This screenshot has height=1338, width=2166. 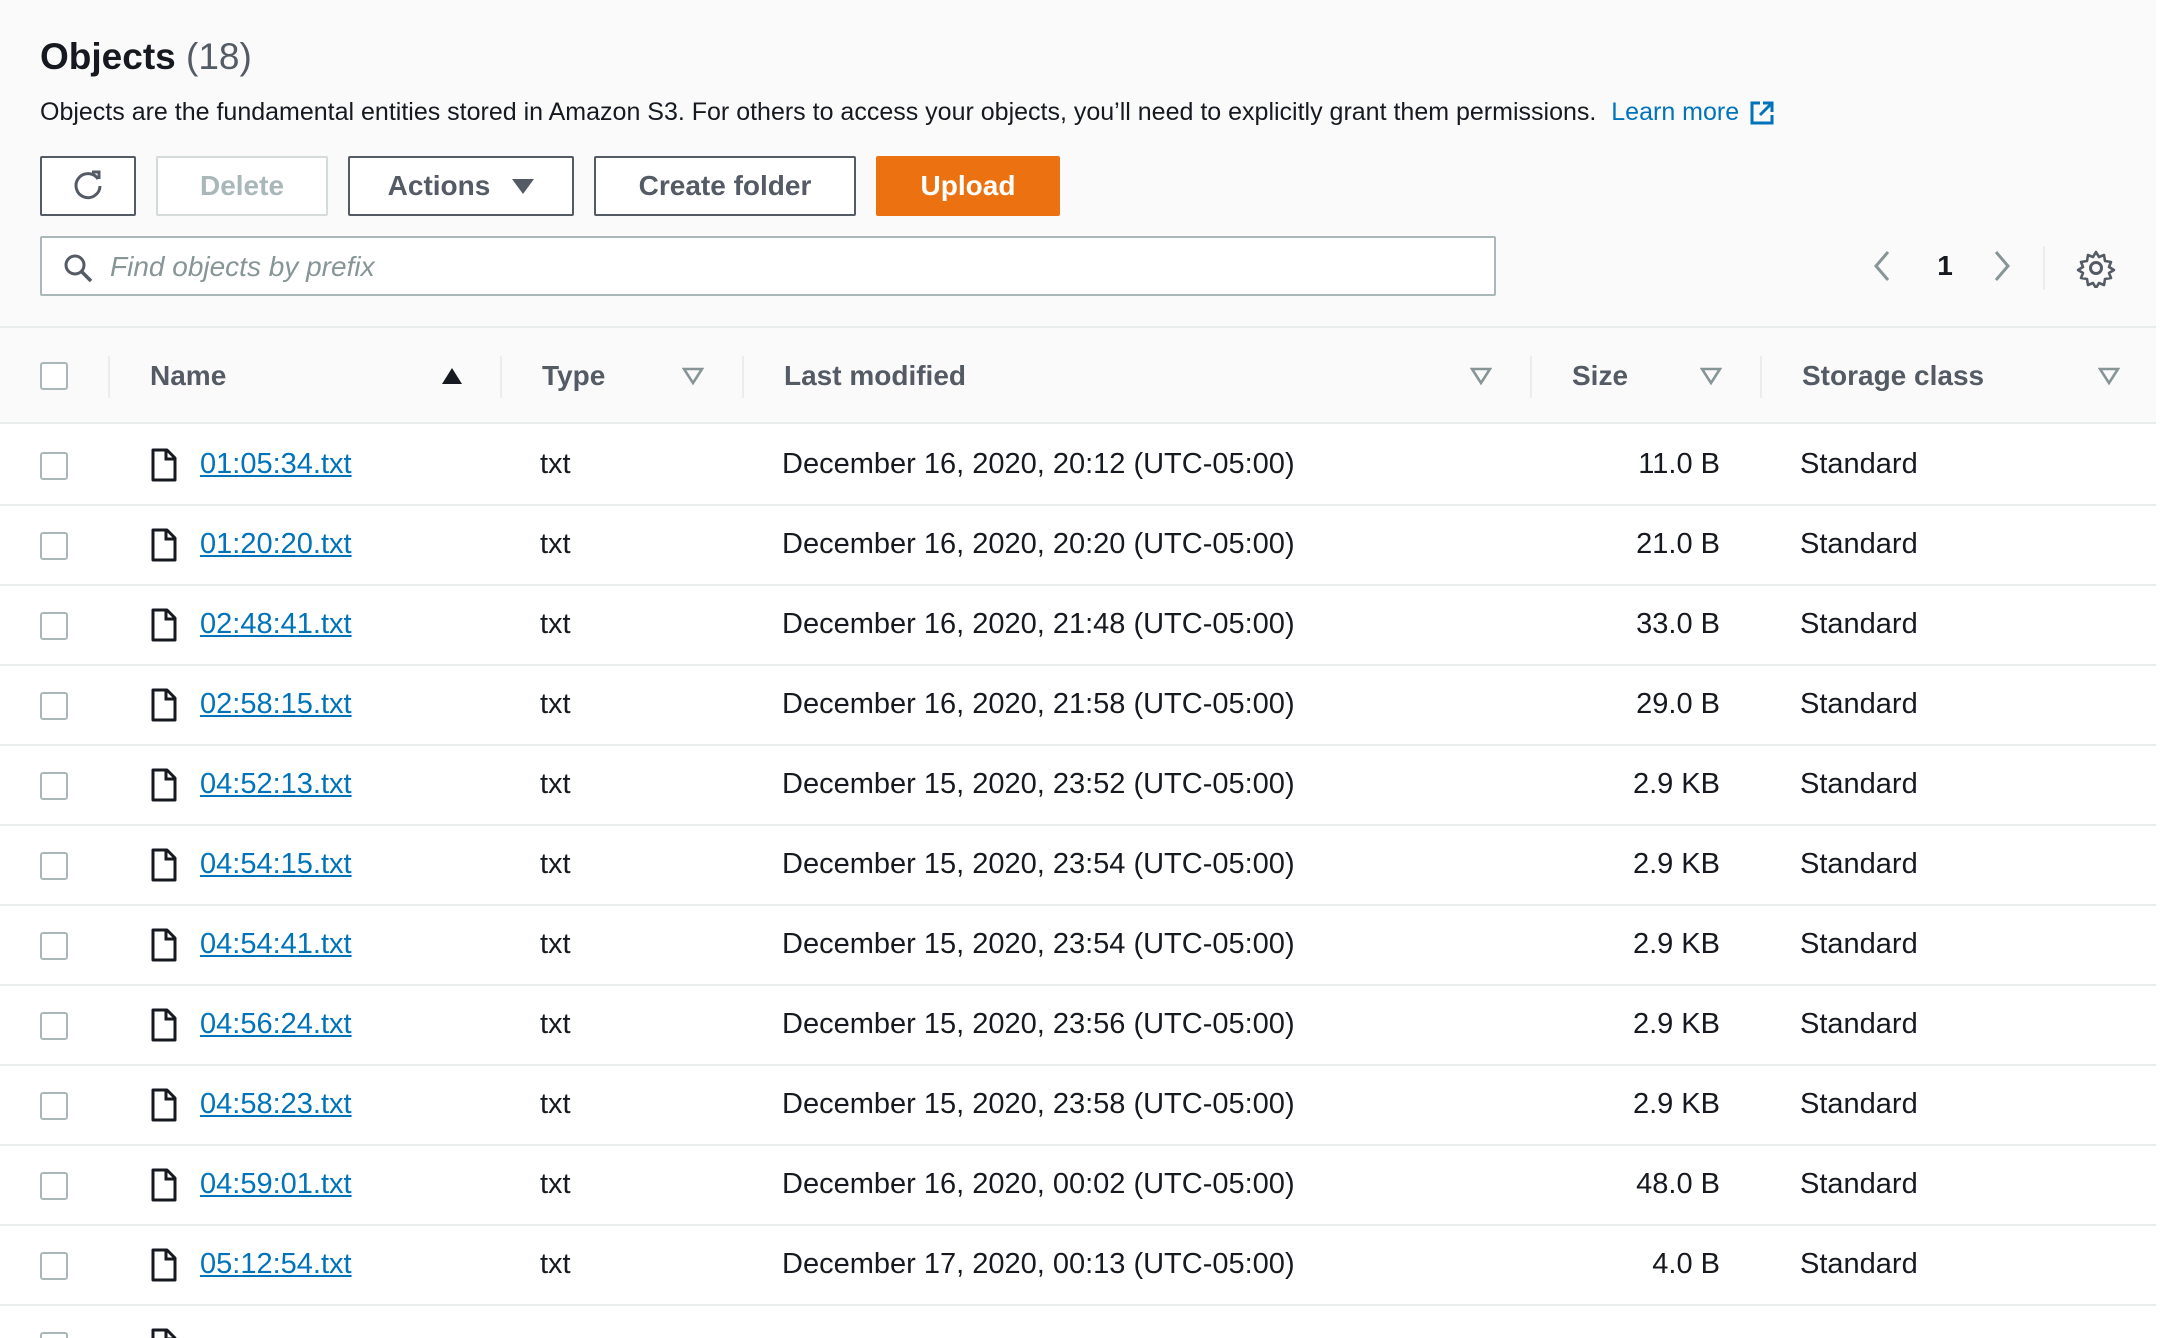 I want to click on object-count: (18), so click(x=219, y=56).